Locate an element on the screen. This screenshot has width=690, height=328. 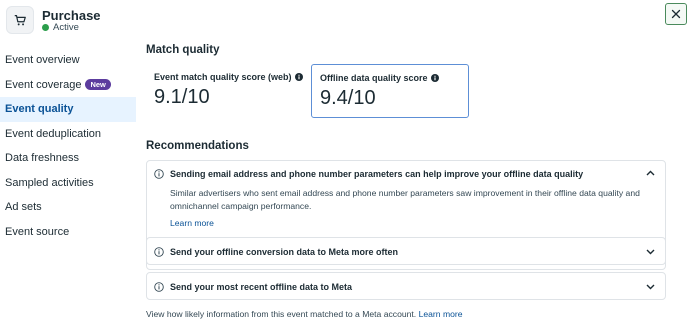
close-button is located at coordinates (676, 14).